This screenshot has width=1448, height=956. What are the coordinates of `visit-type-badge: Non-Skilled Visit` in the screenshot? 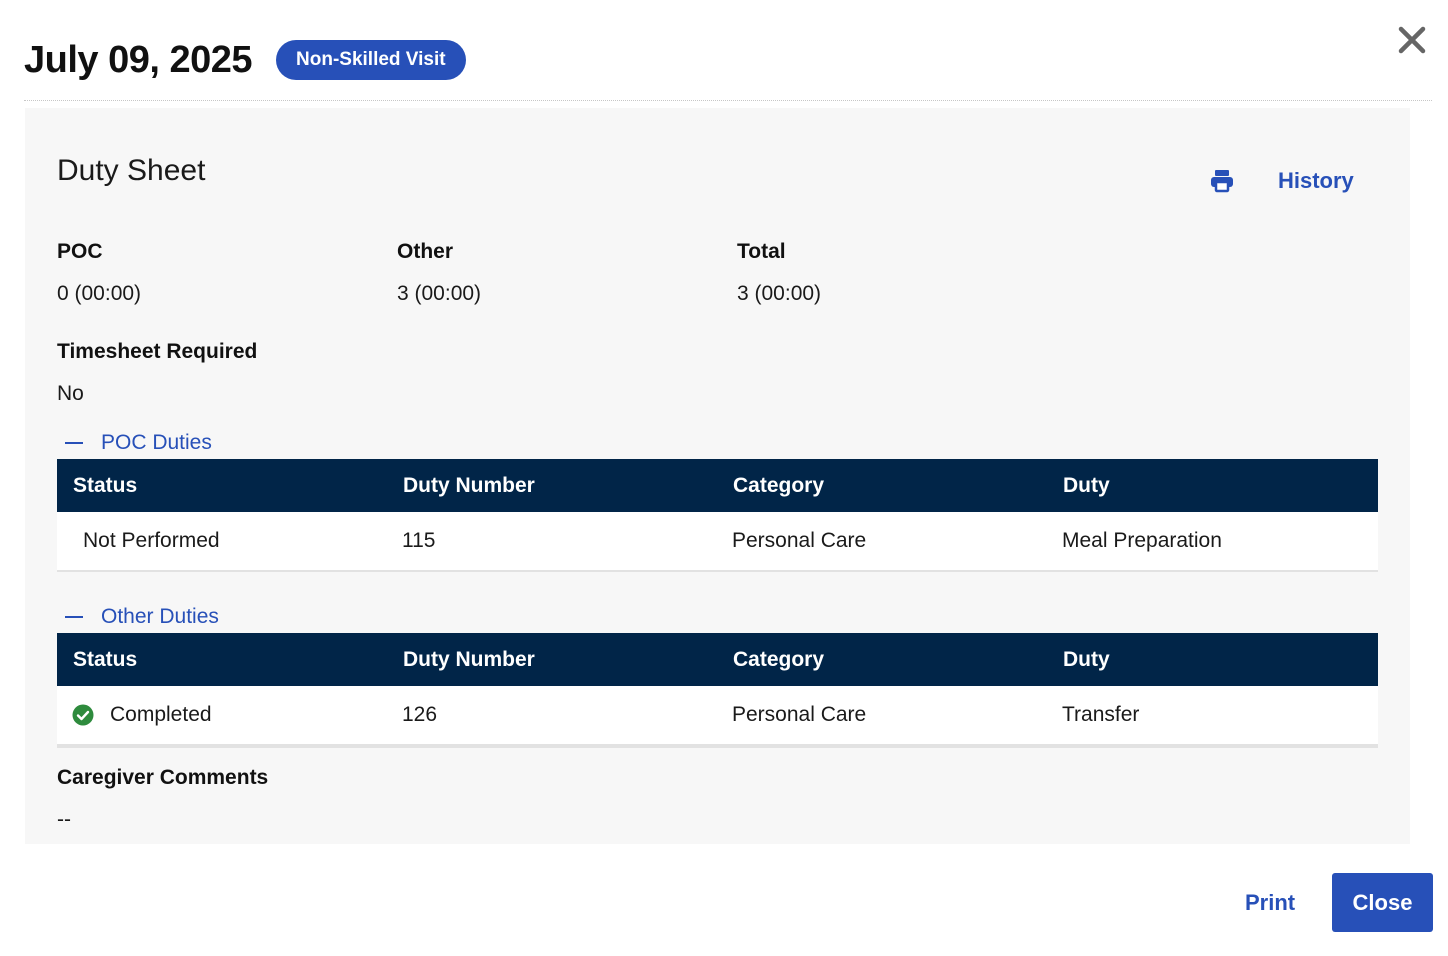 It's located at (371, 60).